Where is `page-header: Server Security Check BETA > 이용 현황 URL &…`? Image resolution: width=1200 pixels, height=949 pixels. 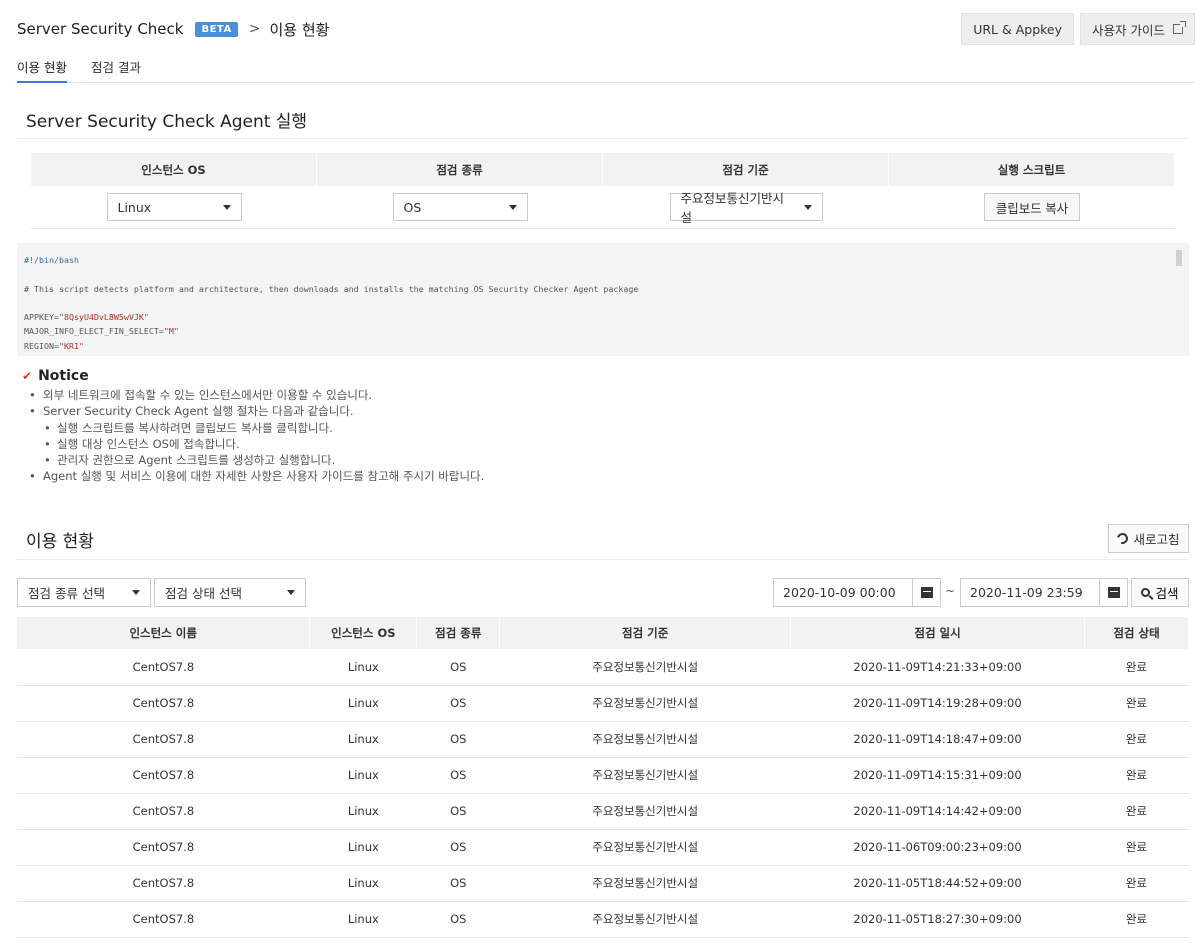
page-header: Server Security Check BETA > 이용 현황 URL &… is located at coordinates (606, 29).